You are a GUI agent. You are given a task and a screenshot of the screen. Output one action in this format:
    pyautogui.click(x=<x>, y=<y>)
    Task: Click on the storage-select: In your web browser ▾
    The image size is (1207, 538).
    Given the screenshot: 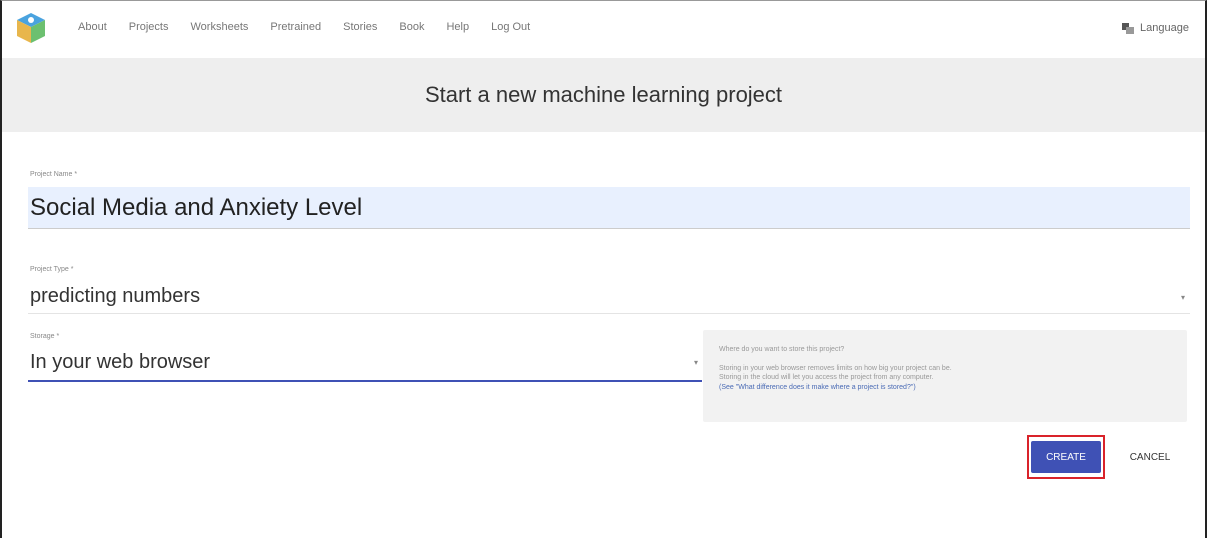 What is the action you would take?
    pyautogui.click(x=365, y=364)
    